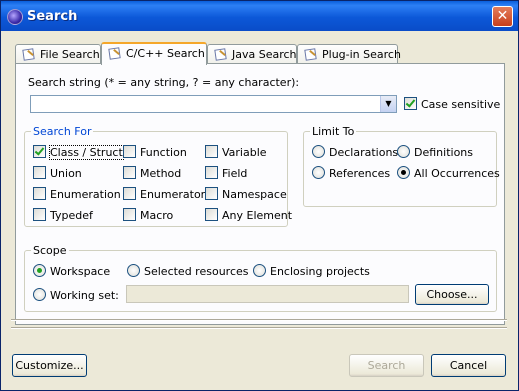 This screenshot has height=391, width=519. What do you see at coordinates (154, 53) in the screenshot?
I see `tab-cpp-search: C/C++ Search` at bounding box center [154, 53].